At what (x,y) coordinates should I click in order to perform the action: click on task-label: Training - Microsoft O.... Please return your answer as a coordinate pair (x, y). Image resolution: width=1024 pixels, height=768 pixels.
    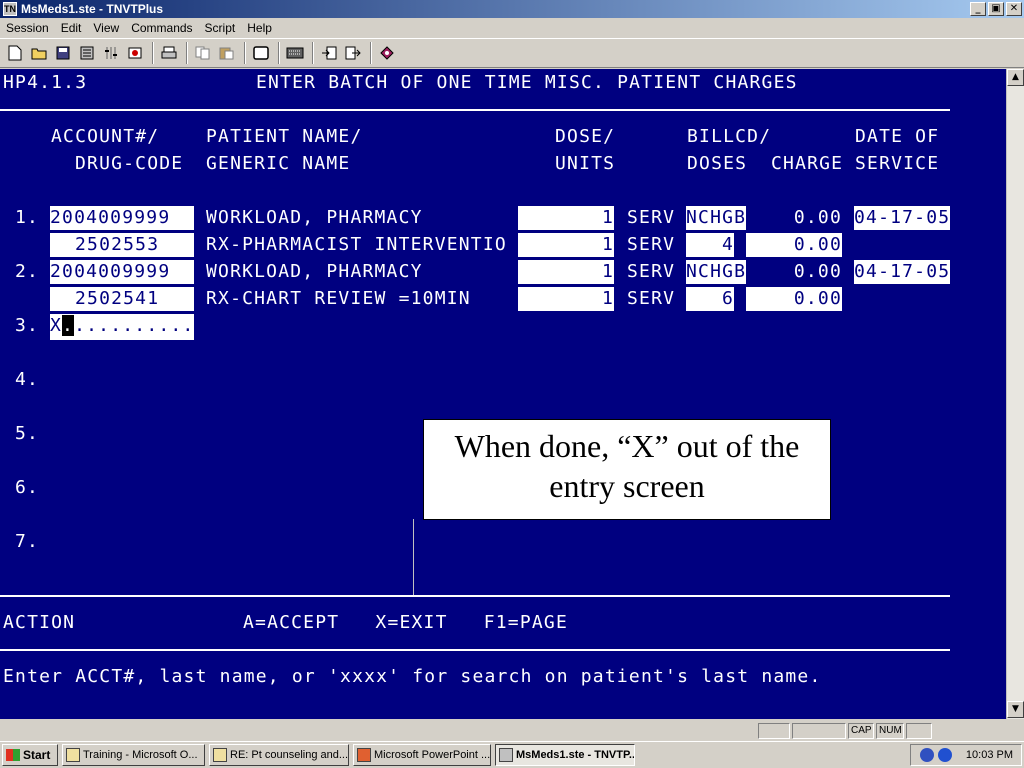
    Looking at the image, I should click on (140, 755).